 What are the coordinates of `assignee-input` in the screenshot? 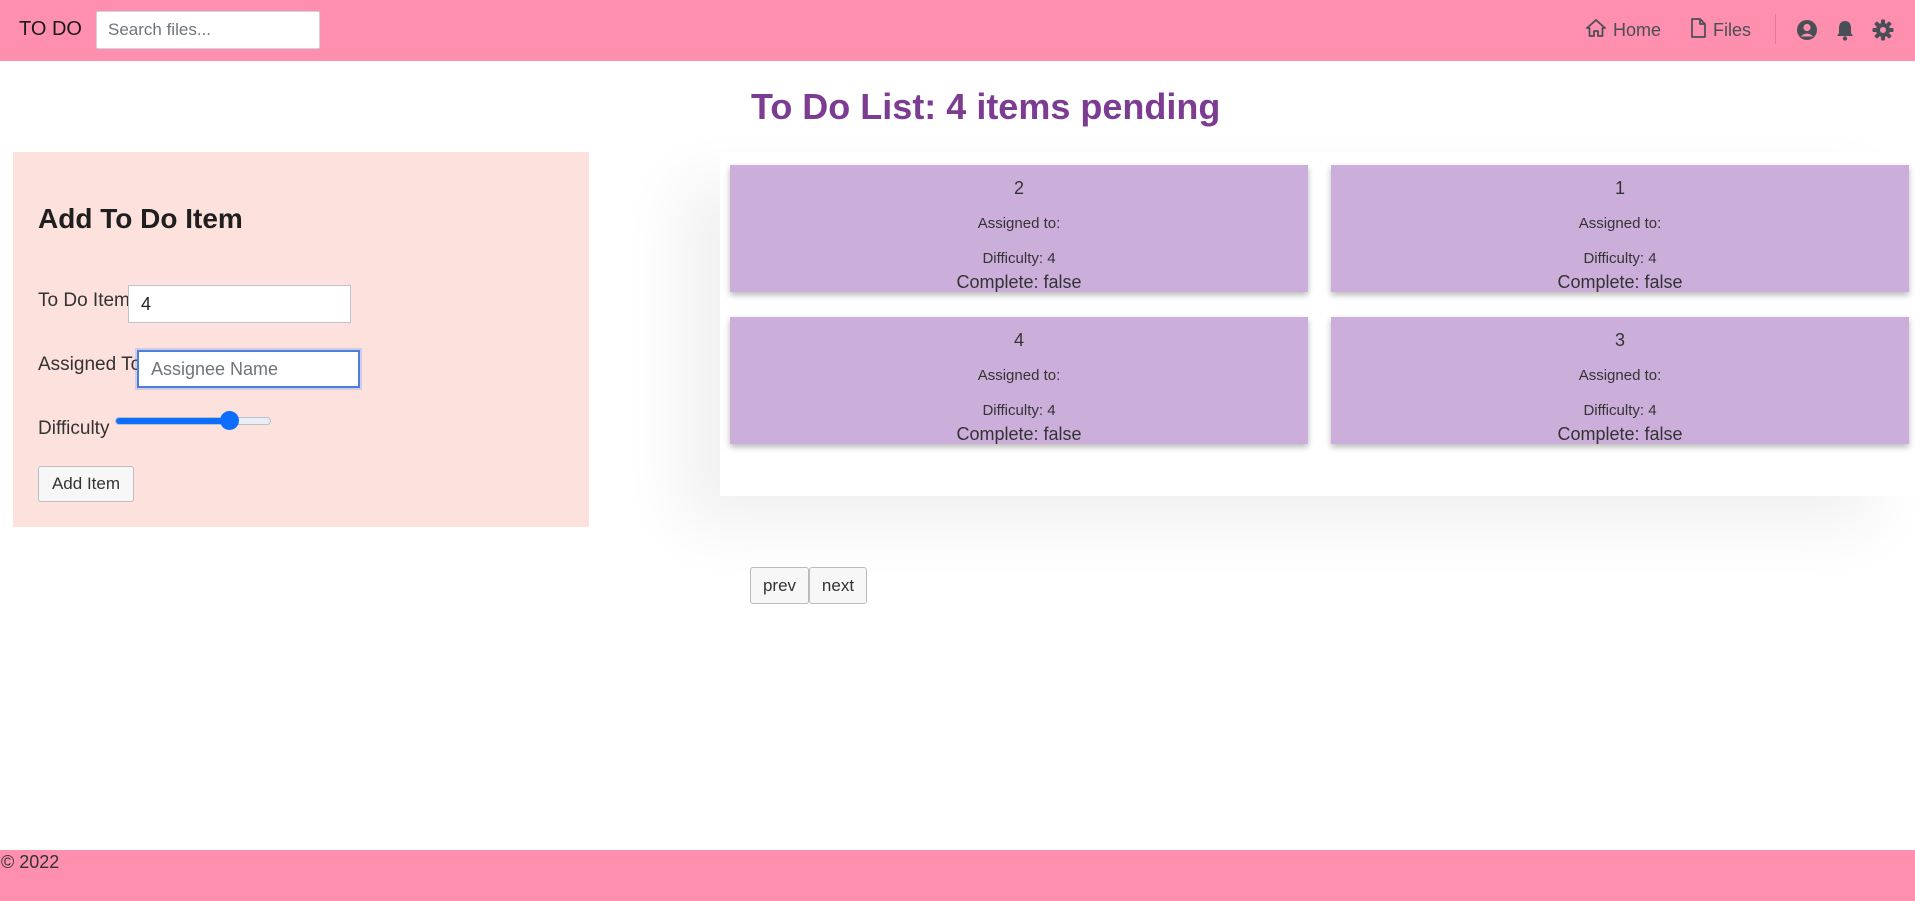 It's located at (248, 369).